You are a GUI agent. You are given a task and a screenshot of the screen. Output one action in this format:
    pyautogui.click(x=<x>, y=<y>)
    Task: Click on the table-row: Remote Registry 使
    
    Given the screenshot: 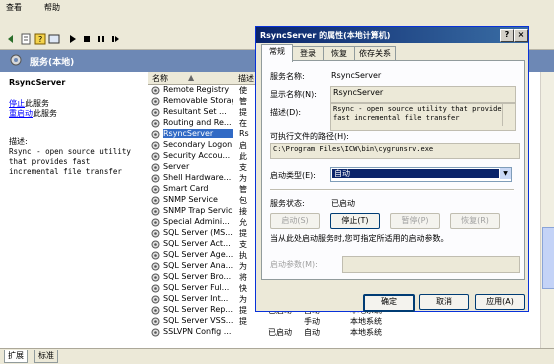 What is the action you would take?
    pyautogui.click(x=208, y=90)
    